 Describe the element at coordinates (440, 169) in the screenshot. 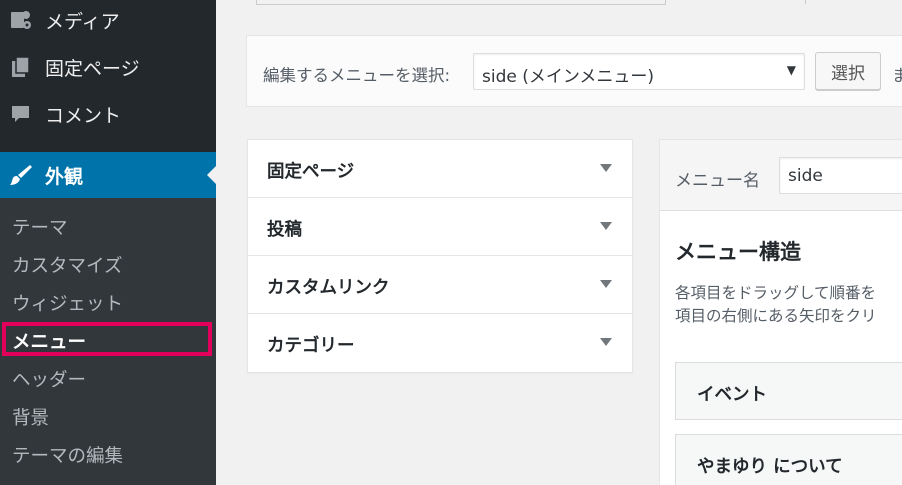

I see `accordion-pages: 固定ページ` at that location.